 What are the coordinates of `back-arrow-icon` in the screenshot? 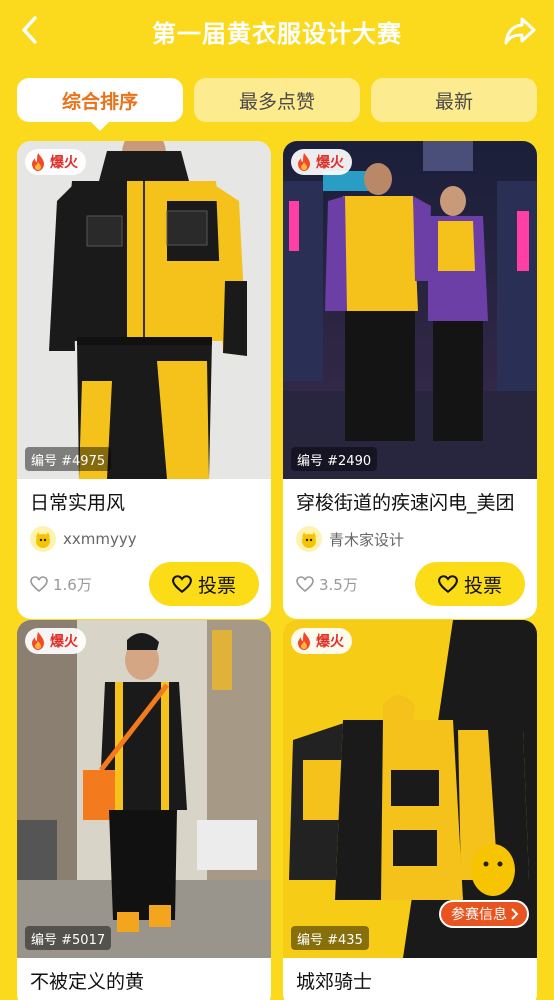 It's located at (29, 30).